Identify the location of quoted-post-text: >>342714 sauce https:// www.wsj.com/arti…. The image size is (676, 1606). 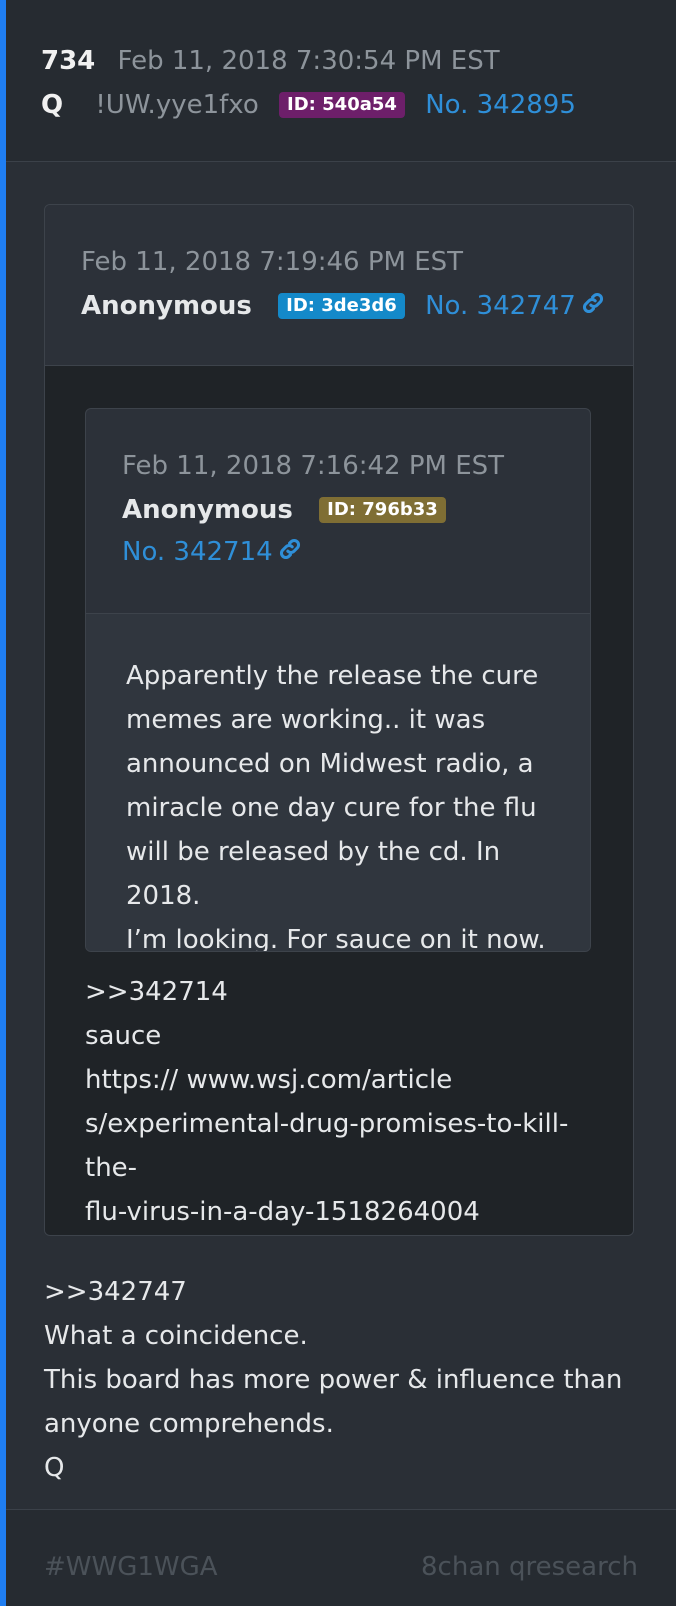
(340, 1102).